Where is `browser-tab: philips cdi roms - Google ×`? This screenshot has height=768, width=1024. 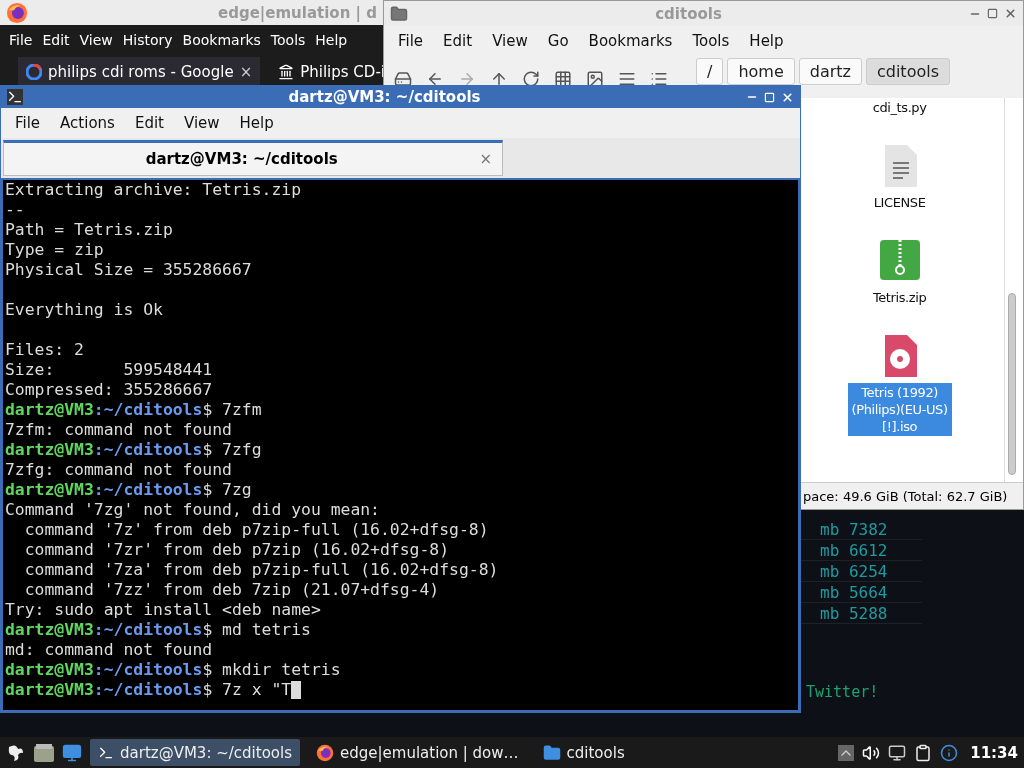 browser-tab: philips cdi roms - Google × is located at coordinates (139, 71).